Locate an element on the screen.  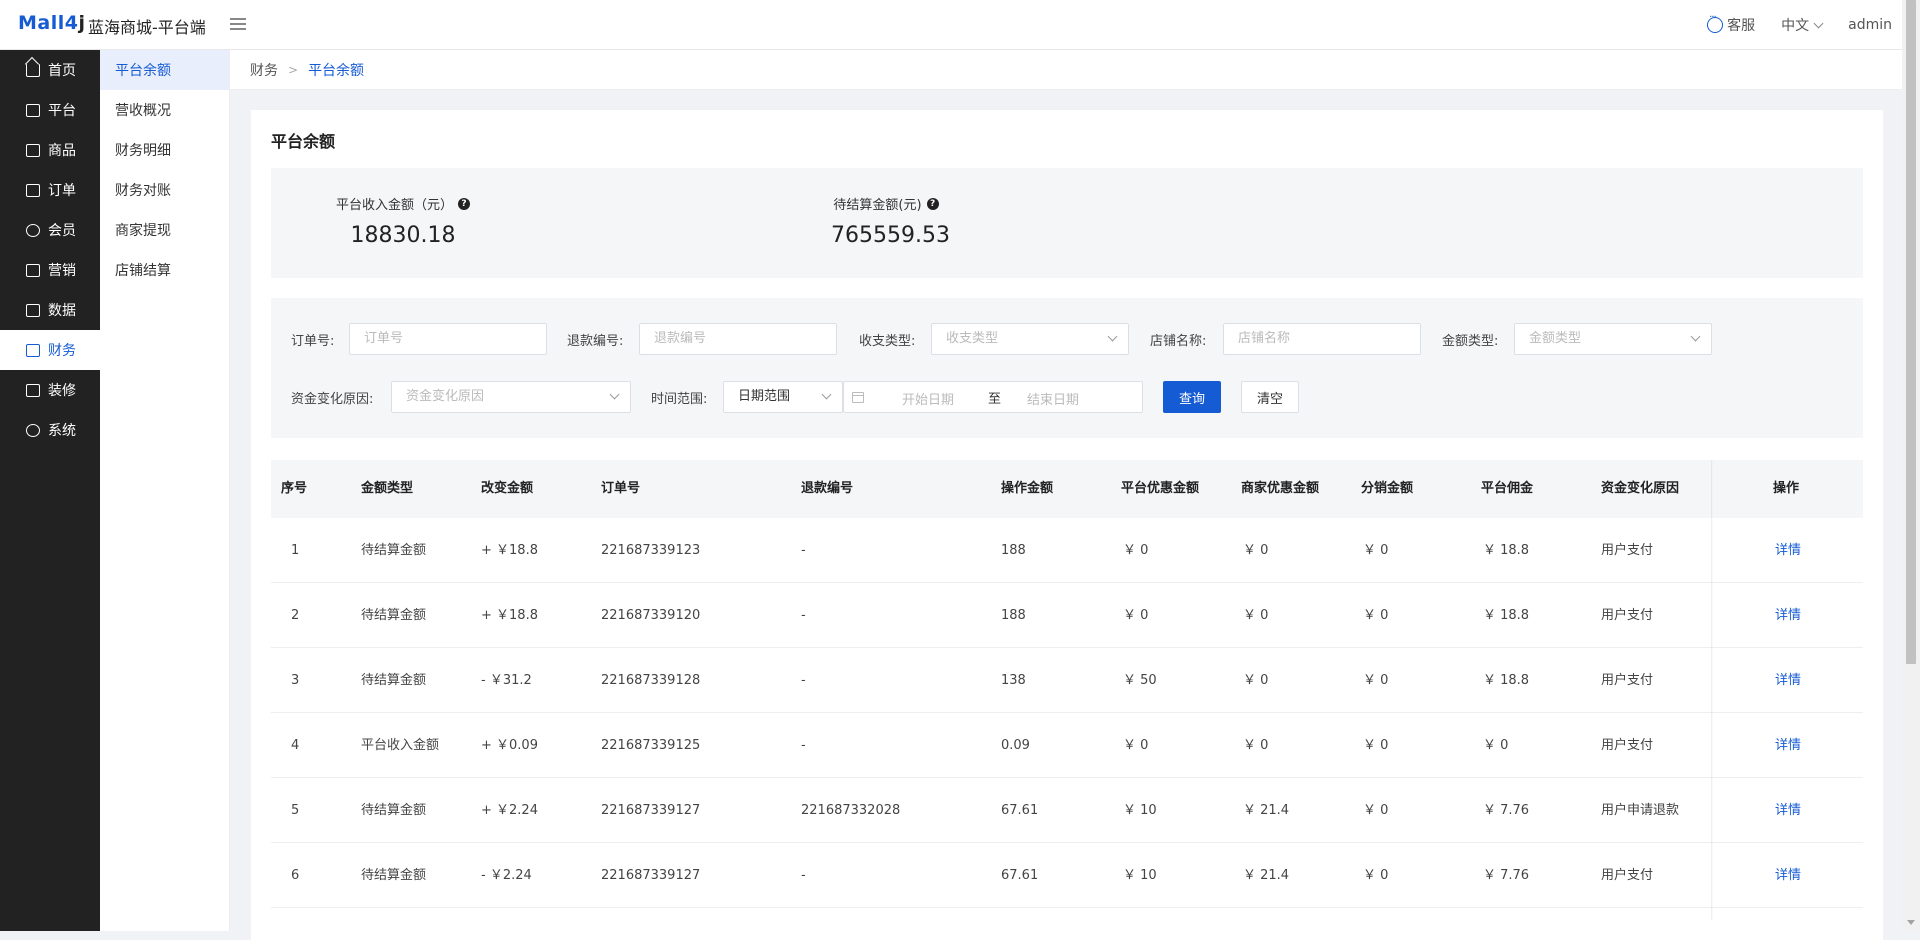
col-header: 商家优惠金额 is located at coordinates (1280, 488).